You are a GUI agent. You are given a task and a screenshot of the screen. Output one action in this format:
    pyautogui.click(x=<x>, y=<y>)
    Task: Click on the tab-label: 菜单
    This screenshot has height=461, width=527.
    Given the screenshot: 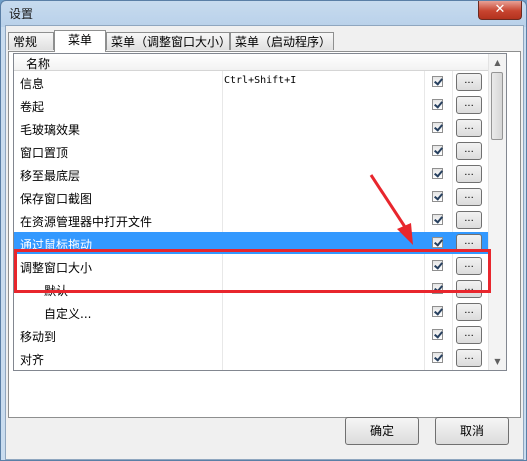 What is the action you would take?
    pyautogui.click(x=79, y=40)
    